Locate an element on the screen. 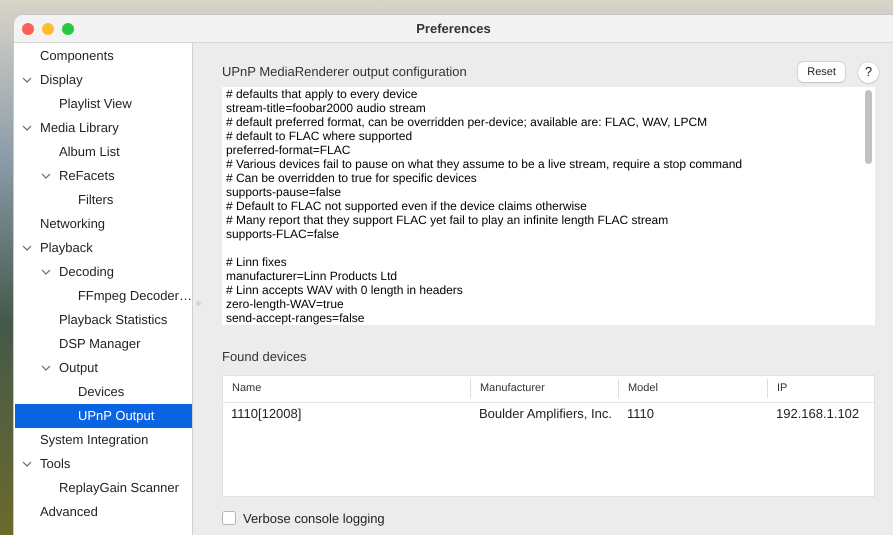  sidebar-item: Playlist View is located at coordinates (103, 104).